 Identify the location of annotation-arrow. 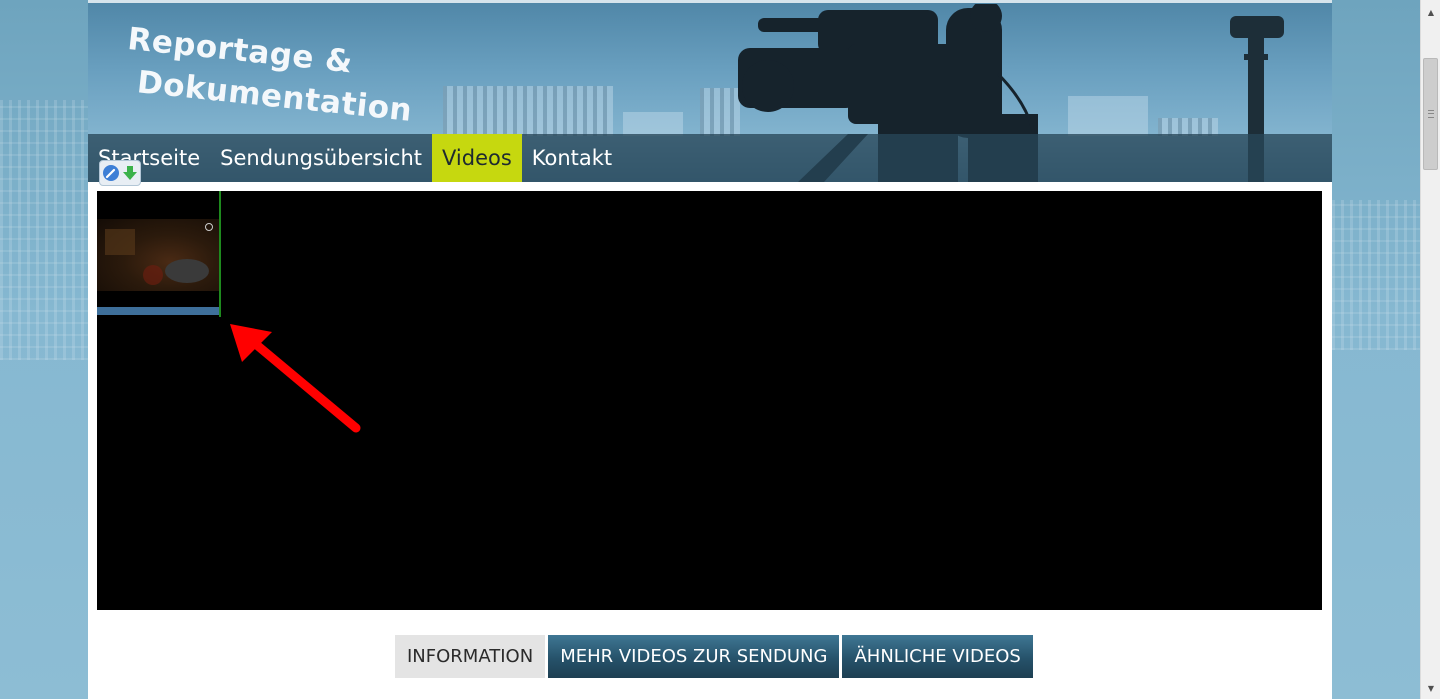
(295, 378).